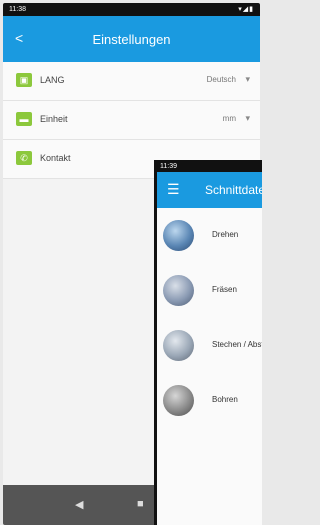 This screenshot has height=525, width=320. Describe the element at coordinates (55, 158) in the screenshot. I see `row-label: Kontakt` at that location.